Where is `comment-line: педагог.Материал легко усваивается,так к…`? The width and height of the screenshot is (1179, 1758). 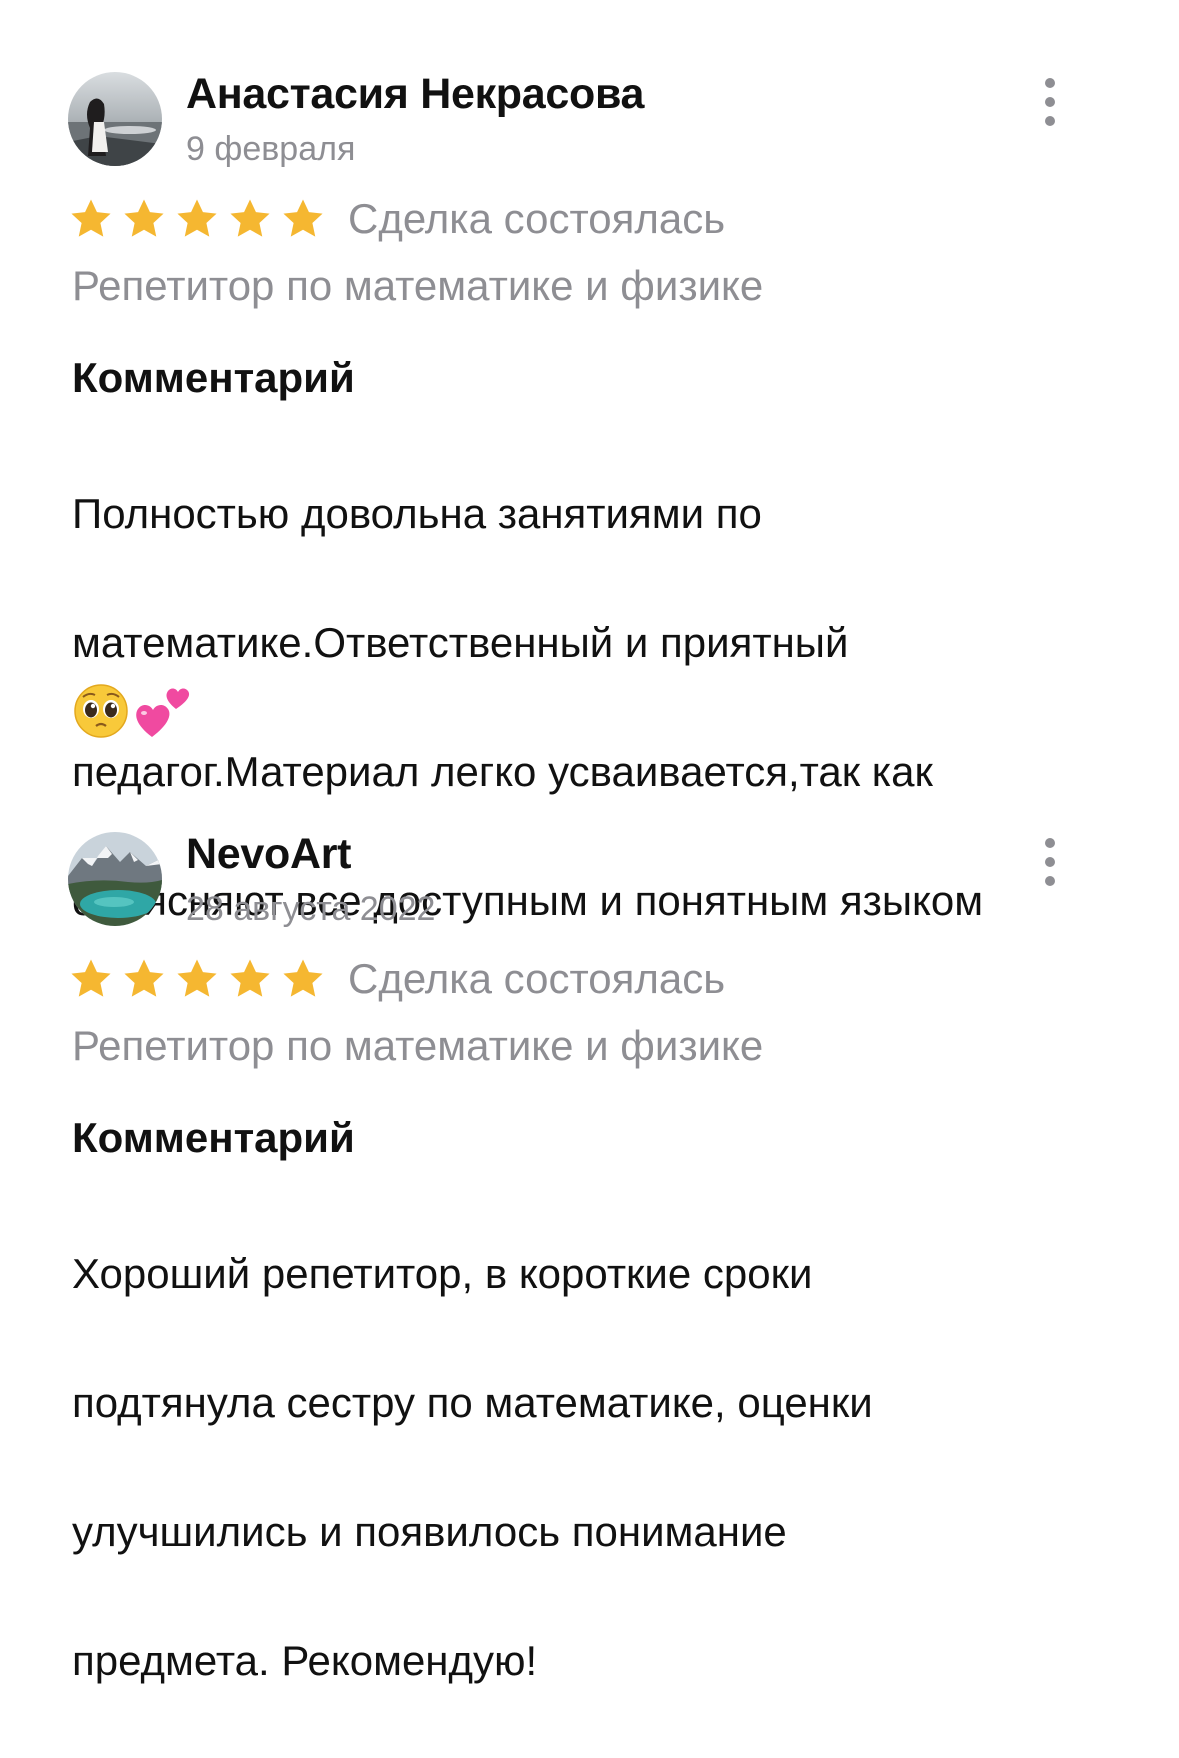
comment-line: педагог.Материал легко усваивается,так к… is located at coordinates (502, 771).